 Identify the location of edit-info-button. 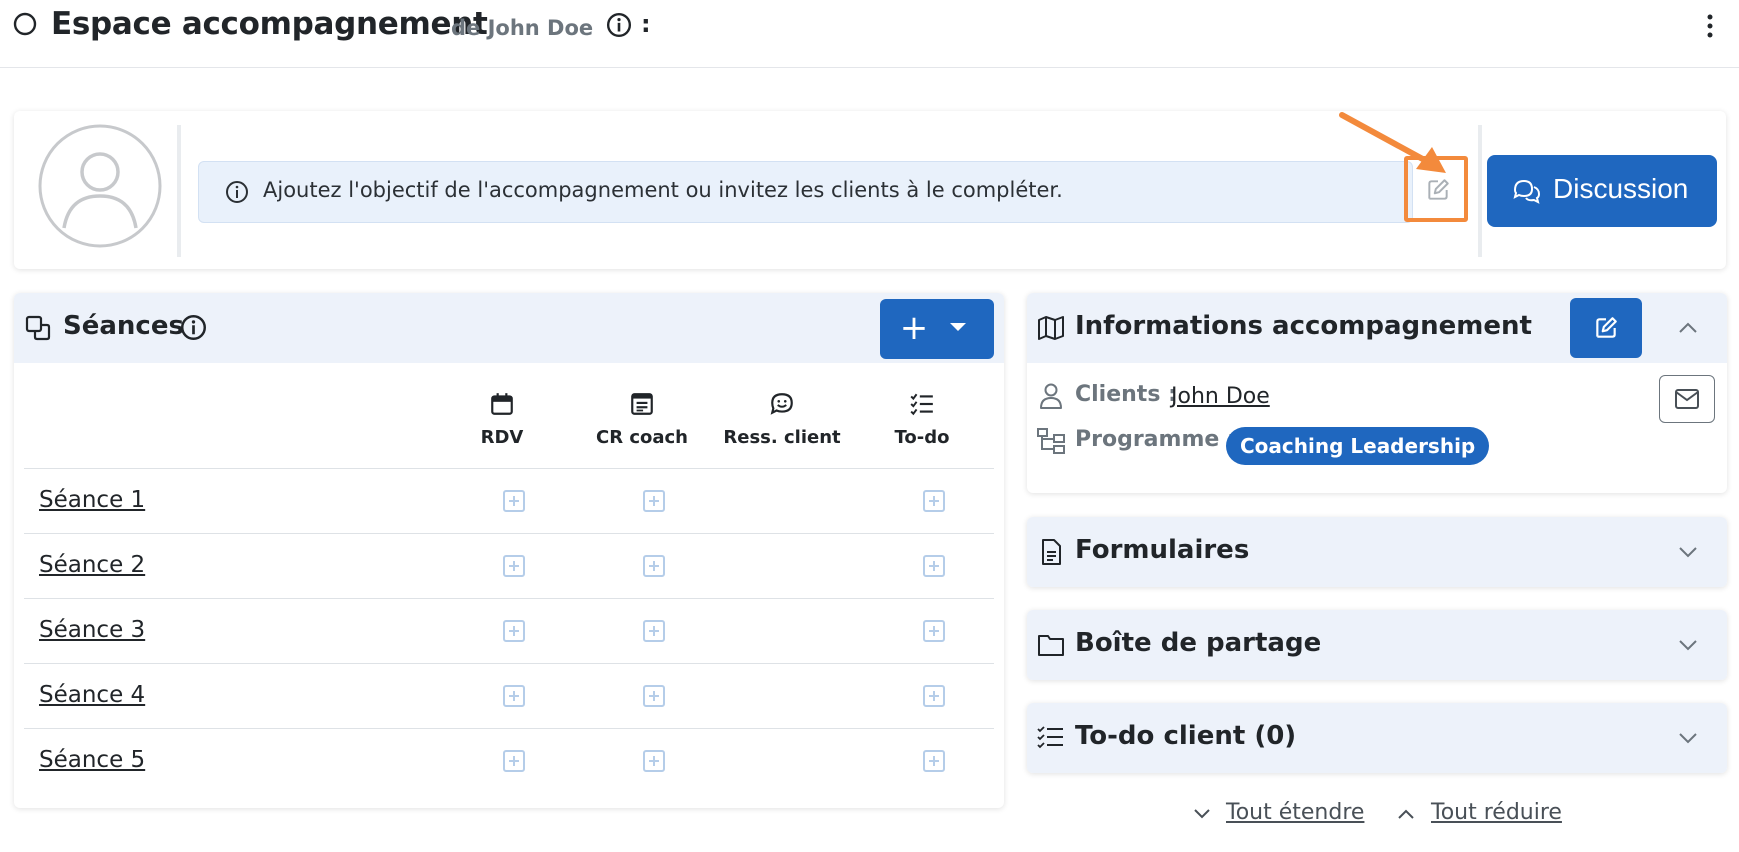
(1606, 328).